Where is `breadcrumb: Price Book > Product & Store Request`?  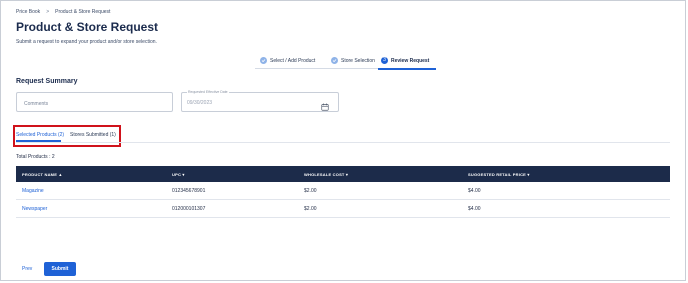 breadcrumb: Price Book > Product & Store Request is located at coordinates (63, 12).